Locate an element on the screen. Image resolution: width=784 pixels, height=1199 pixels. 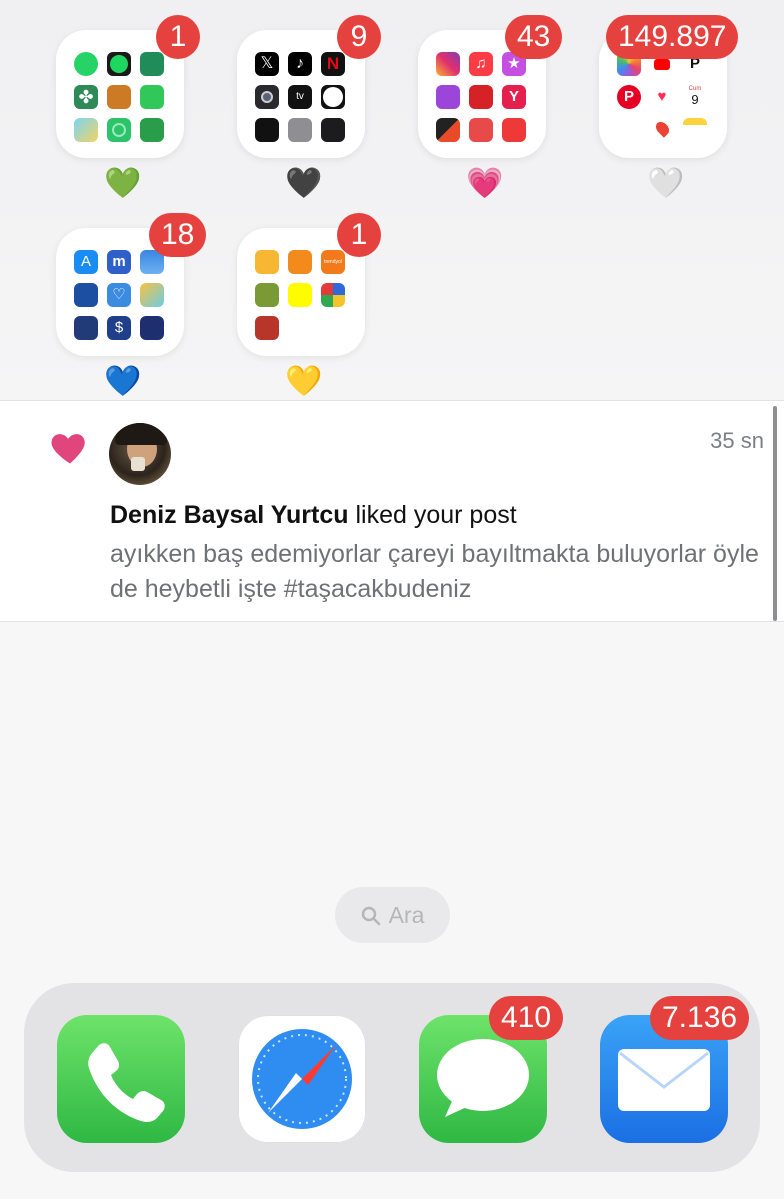
calendar-date: 9 is located at coordinates (695, 99).